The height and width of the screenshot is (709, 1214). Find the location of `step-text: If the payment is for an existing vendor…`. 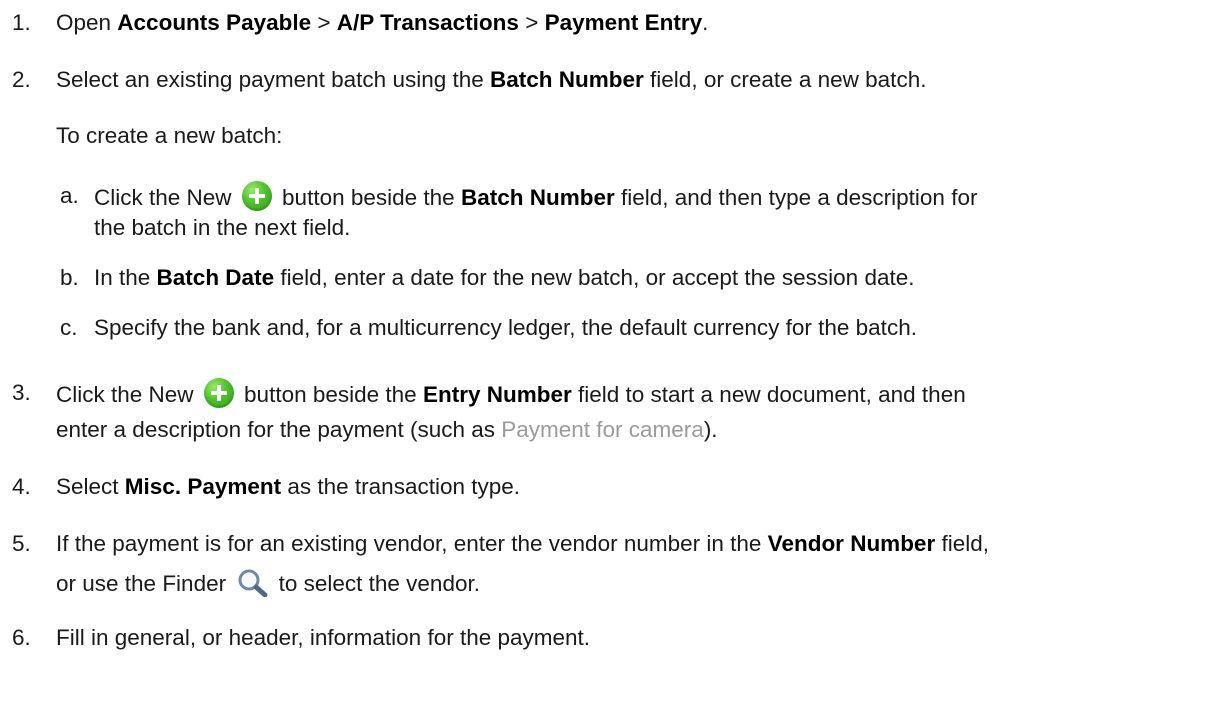

step-text: If the payment is for an existing vendor… is located at coordinates (522, 544).